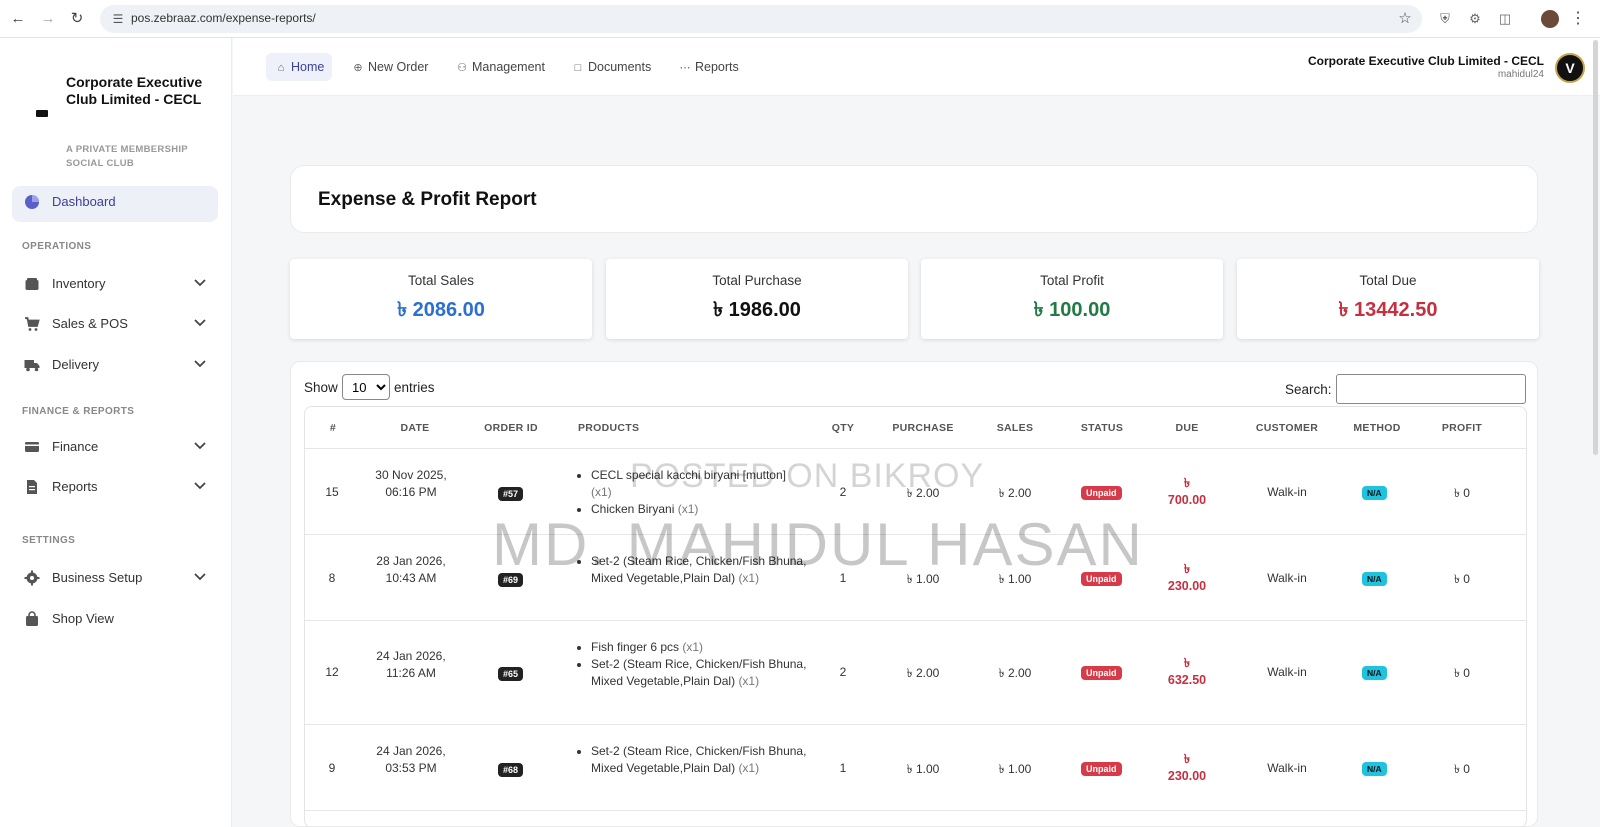 The height and width of the screenshot is (827, 1600). I want to click on nav-home: ⌂ Home, so click(299, 67).